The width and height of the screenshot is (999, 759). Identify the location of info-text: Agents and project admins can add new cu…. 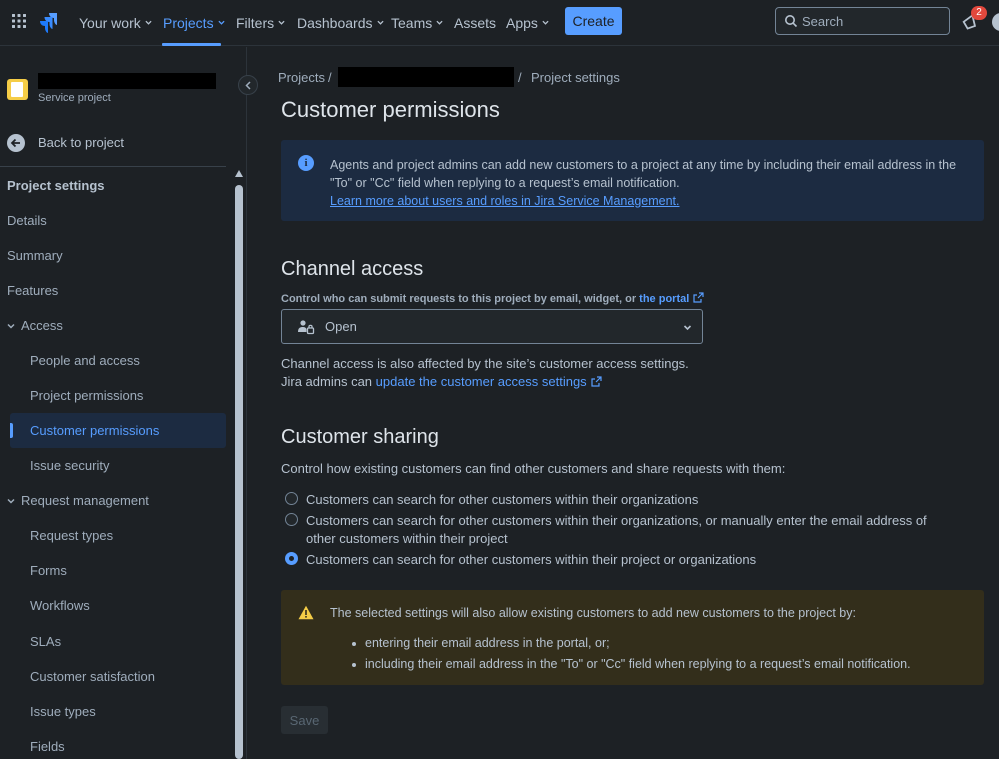
(643, 174).